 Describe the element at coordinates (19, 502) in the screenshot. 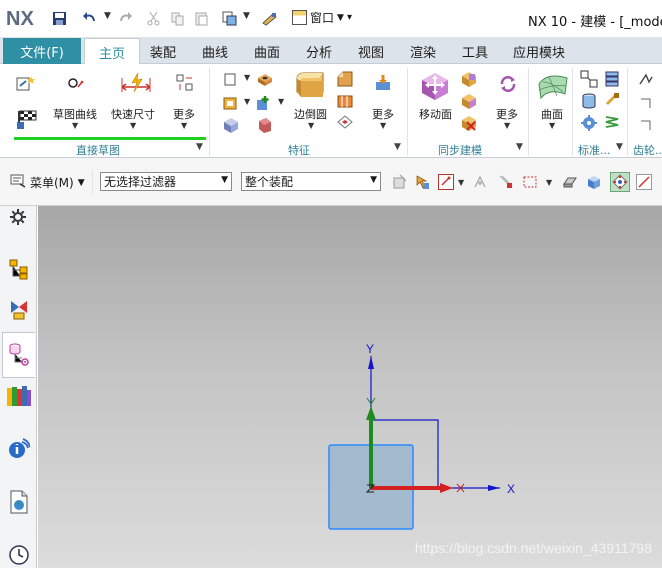

I see `web-browser-icon` at that location.